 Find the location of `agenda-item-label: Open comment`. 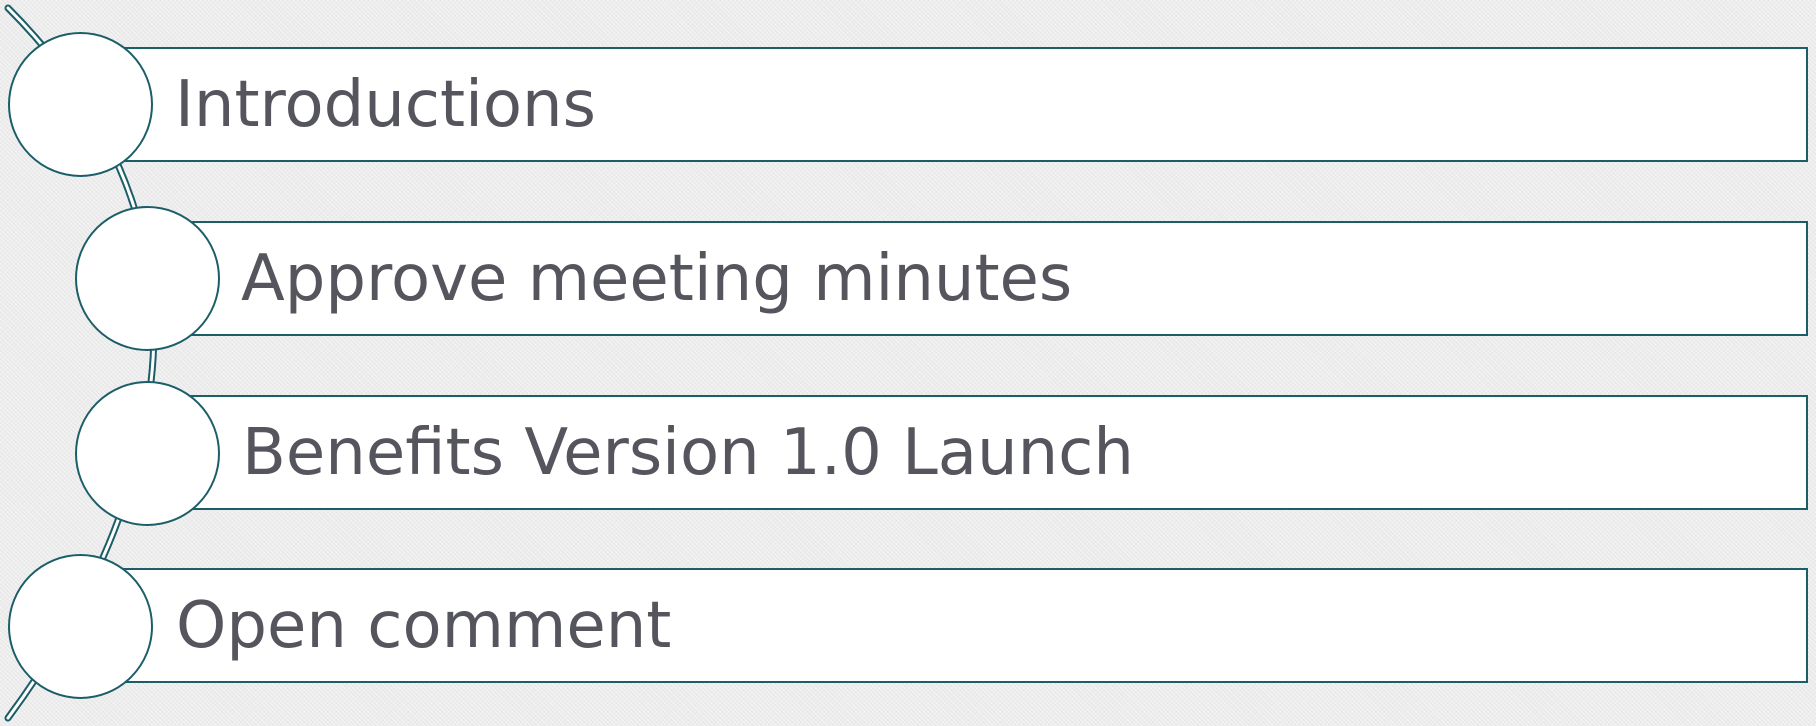

agenda-item-label: Open comment is located at coordinates (424, 625).